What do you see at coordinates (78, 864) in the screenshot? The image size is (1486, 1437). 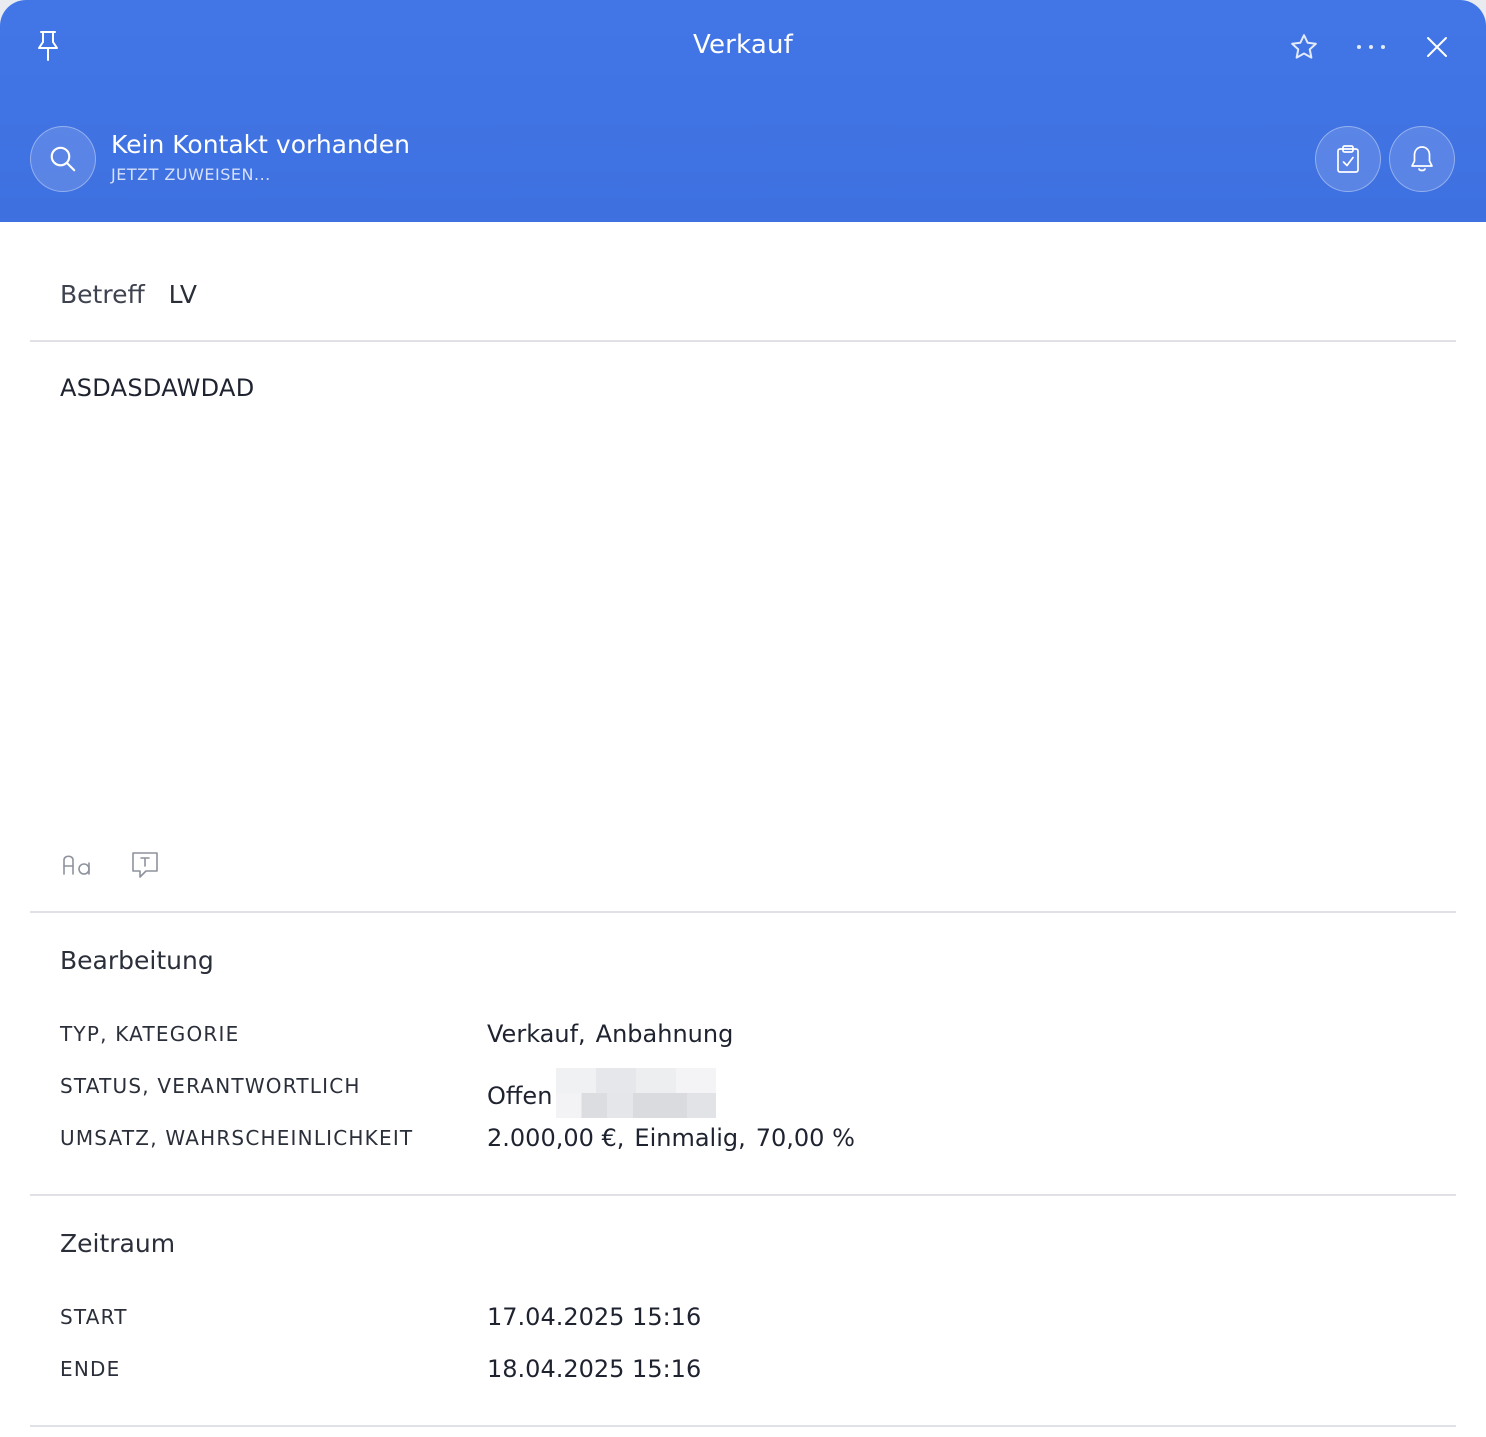 I see `text-format-icon` at bounding box center [78, 864].